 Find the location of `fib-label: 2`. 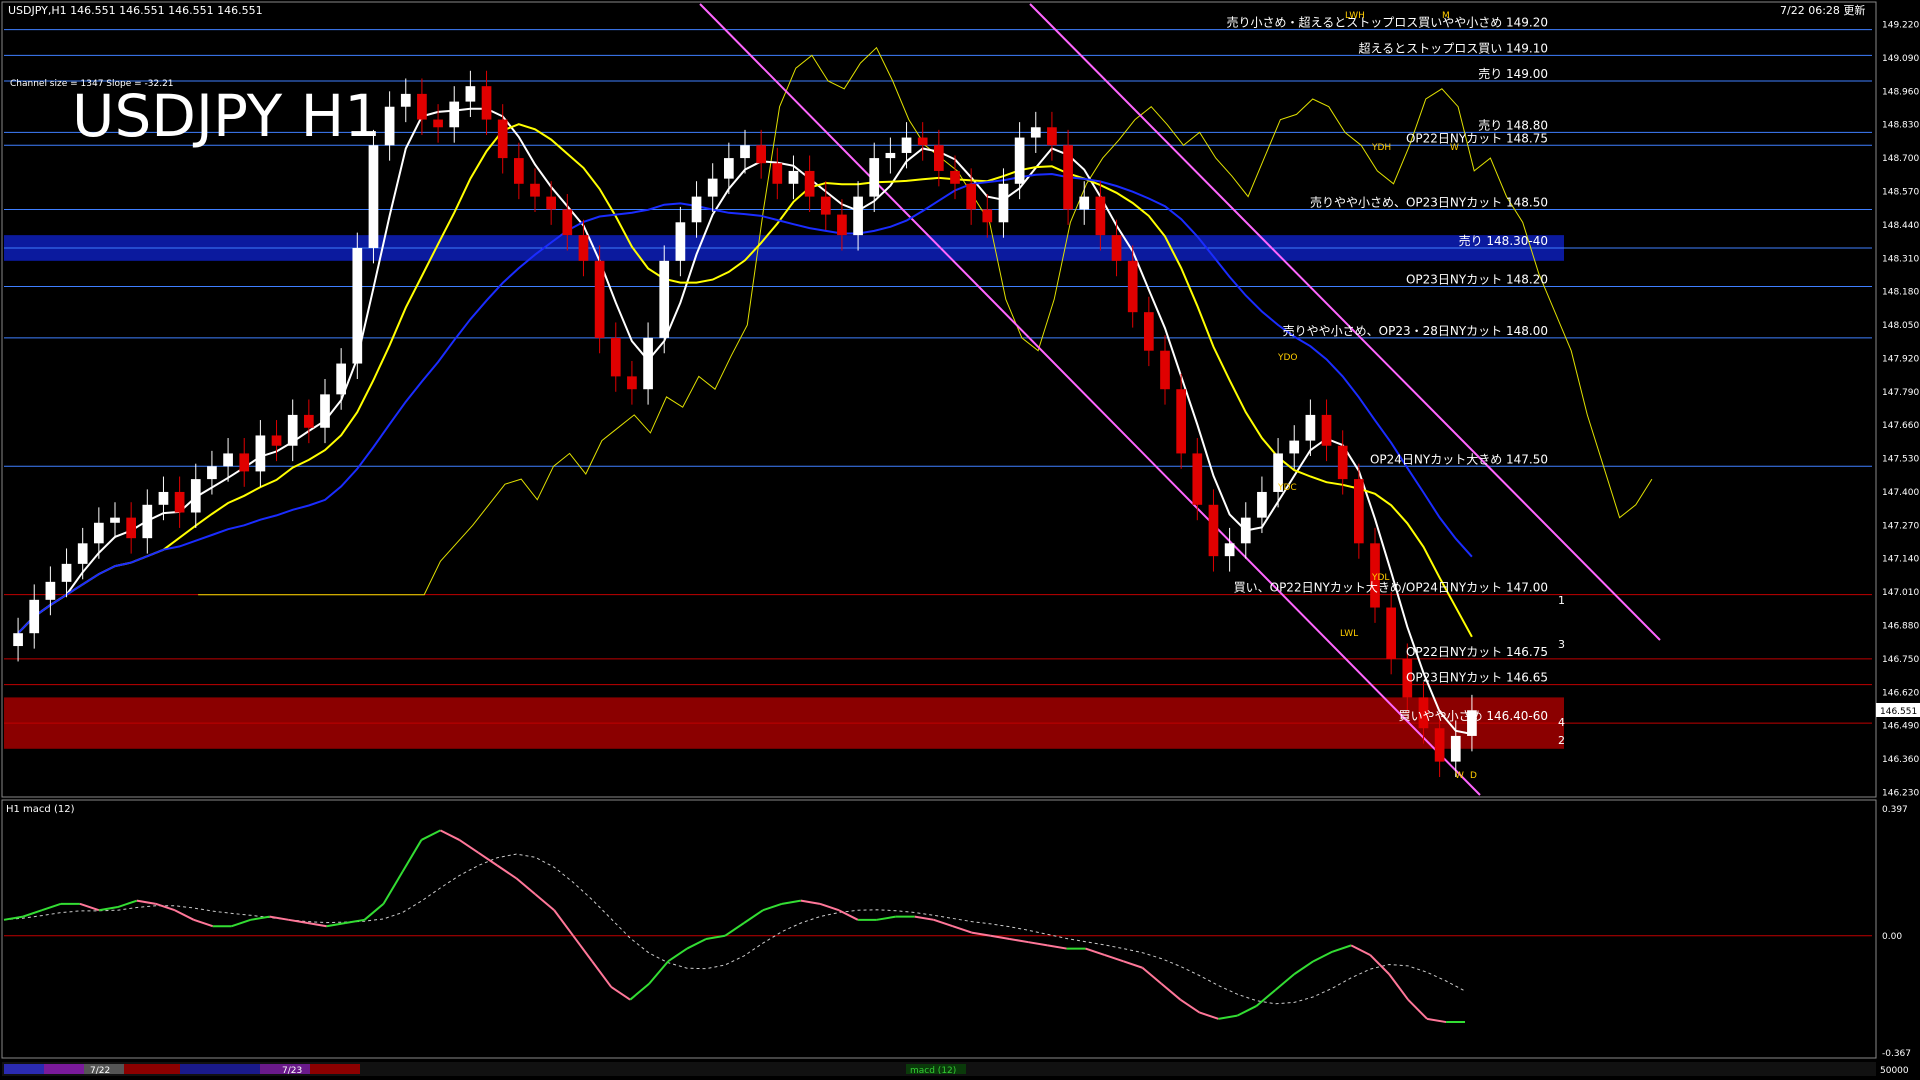

fib-label: 2 is located at coordinates (1561, 740).